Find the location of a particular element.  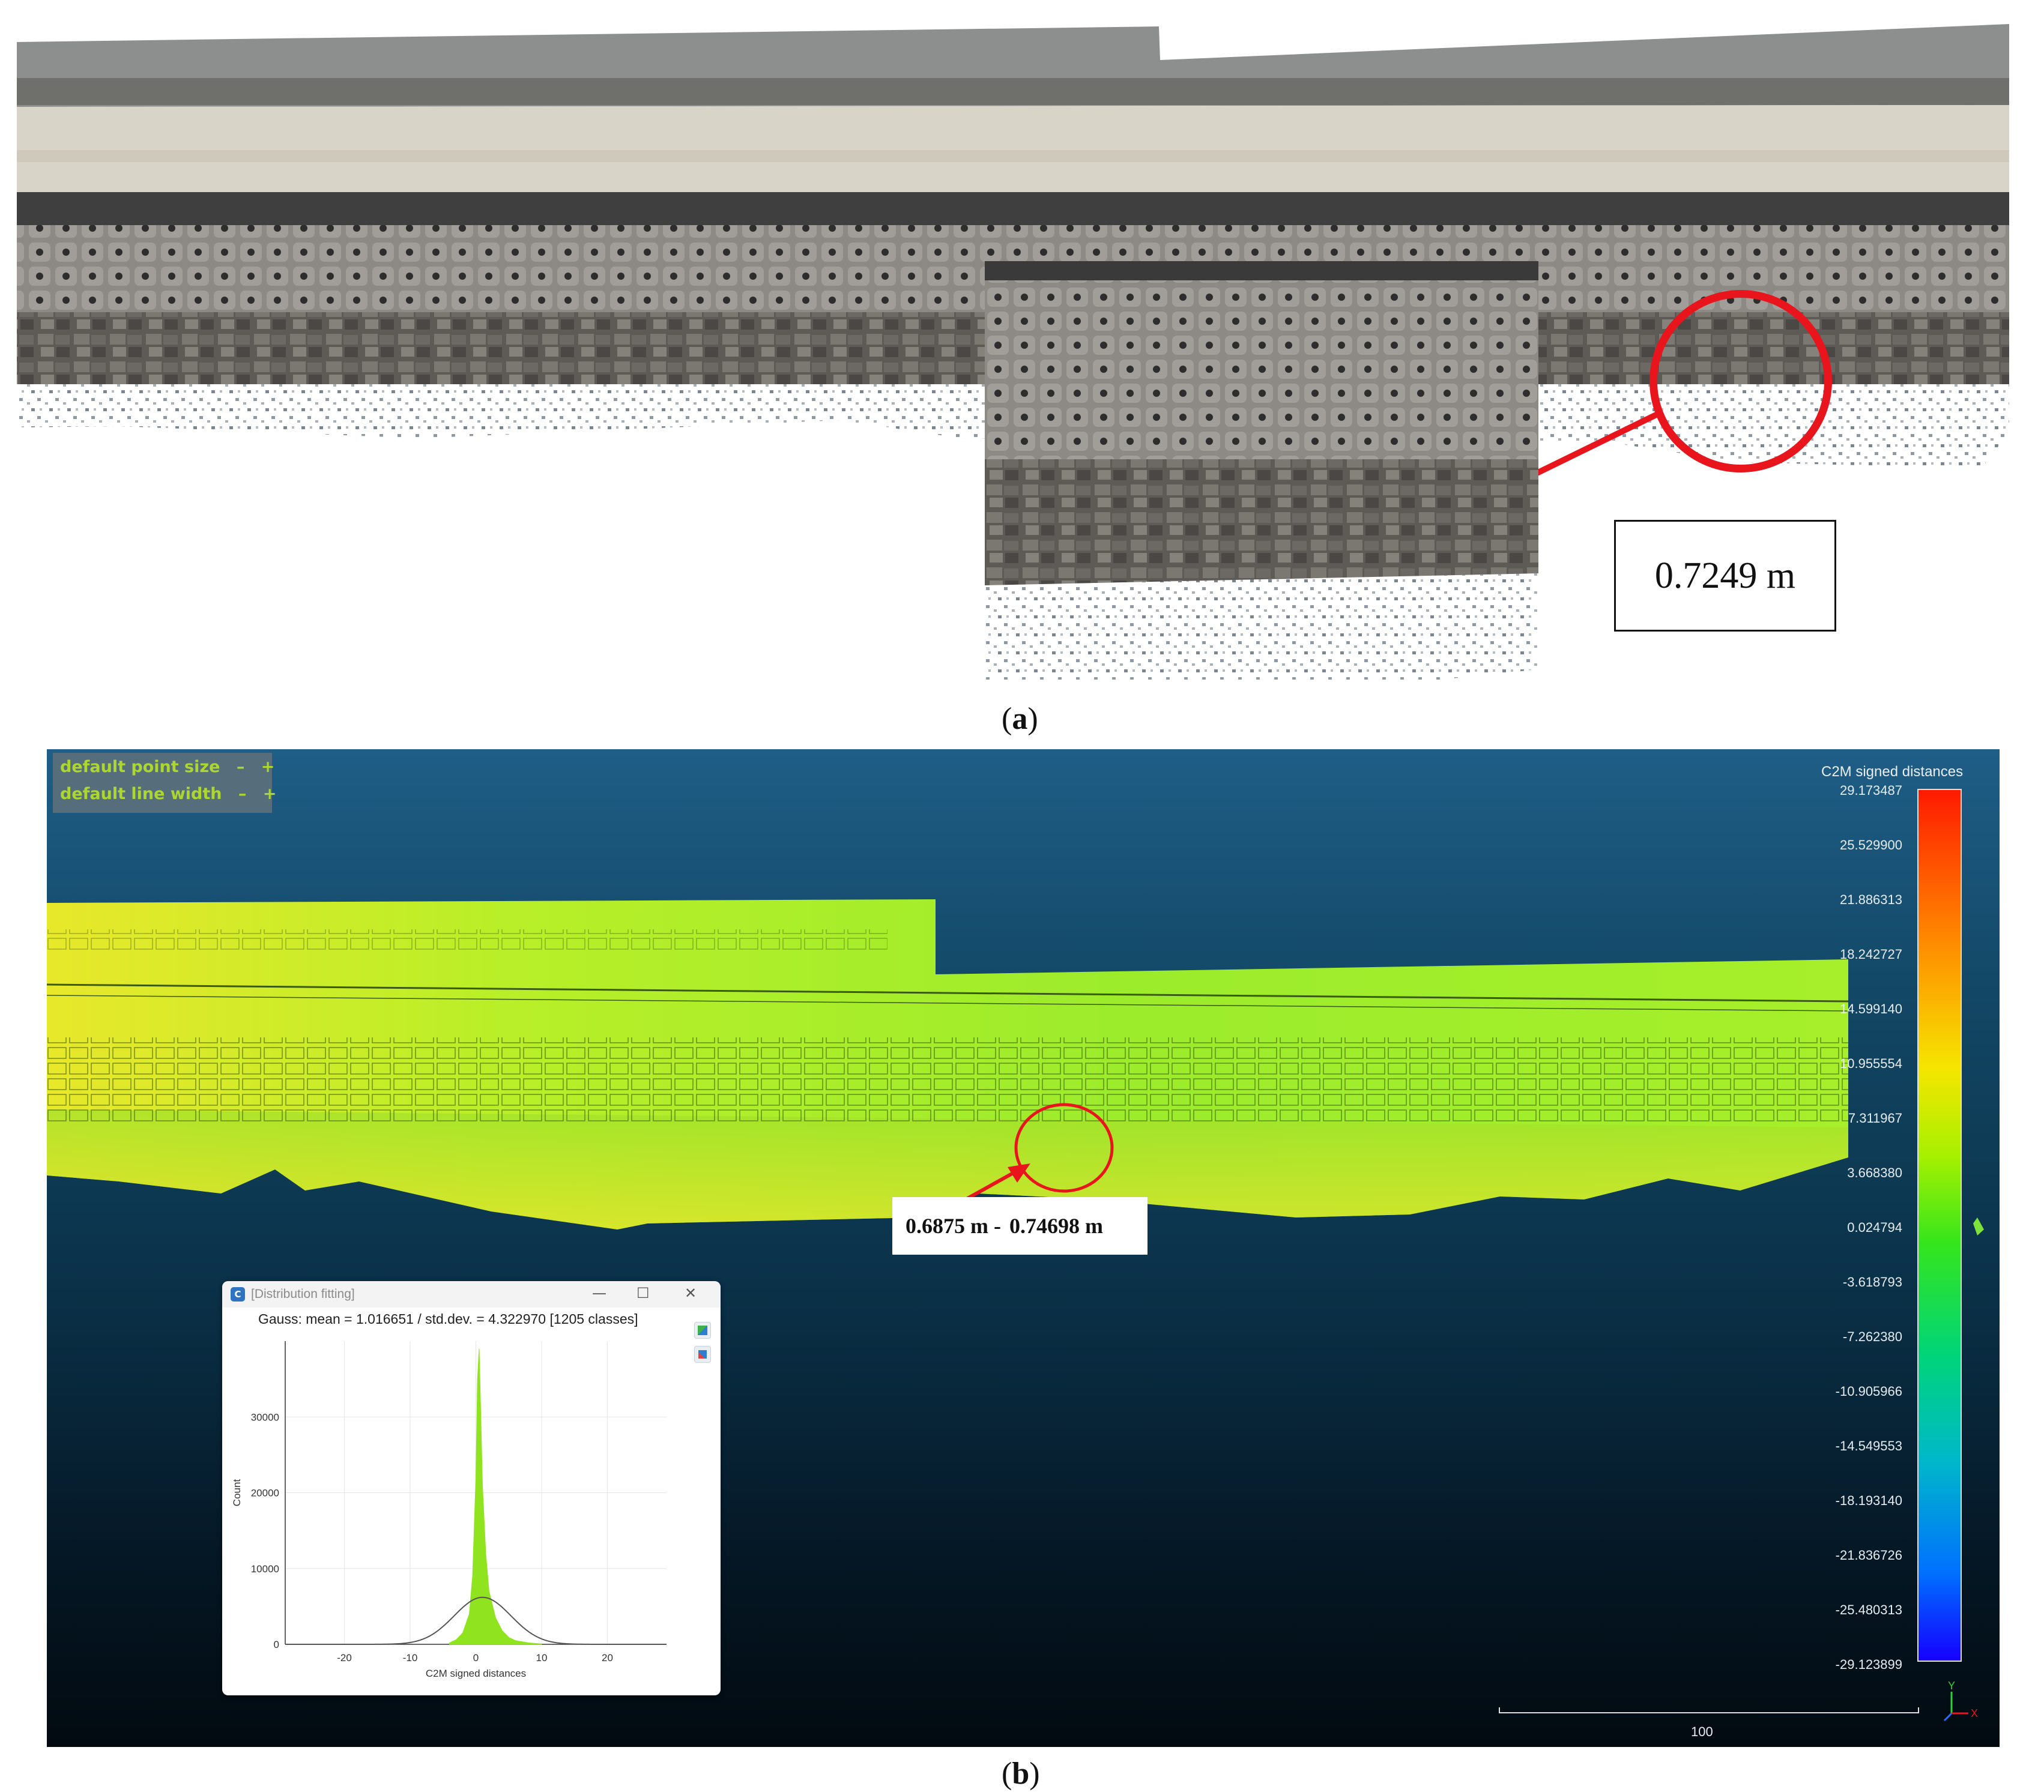

panel-label-b: (b) is located at coordinates (1021, 1774).